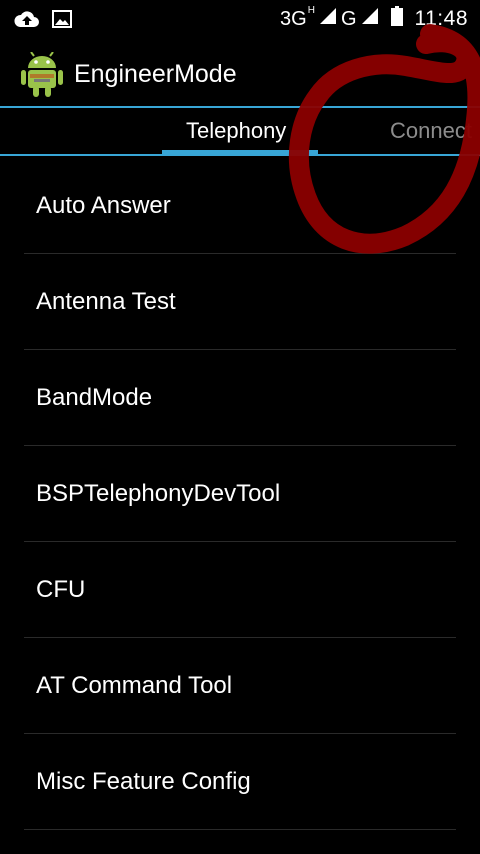 The image size is (480, 854). Describe the element at coordinates (236, 131) in the screenshot. I see `tab-telephony: Telephony` at that location.